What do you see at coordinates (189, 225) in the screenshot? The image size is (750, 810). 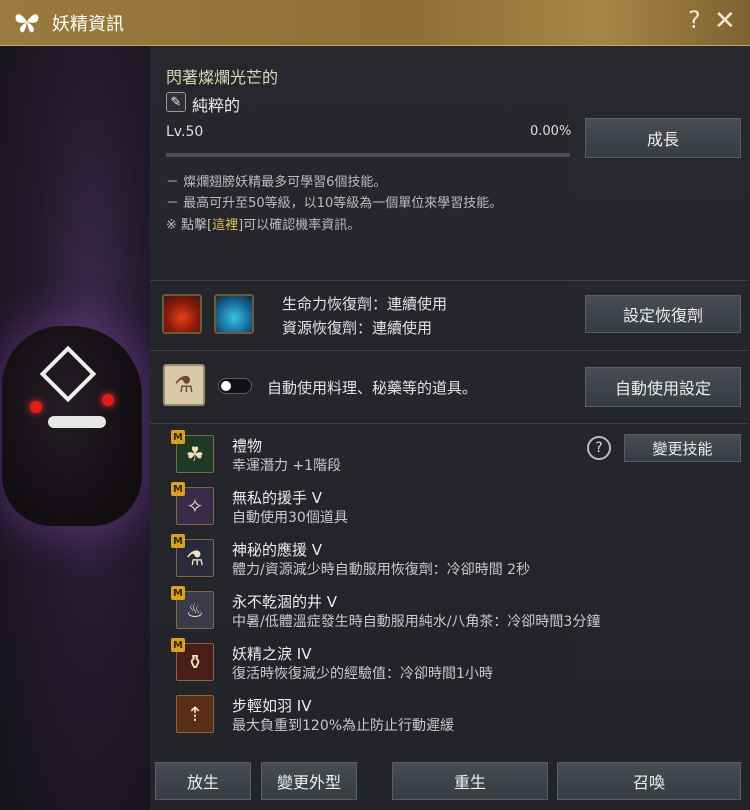 I see `info-line-3-prefix: ※ 點擊[` at bounding box center [189, 225].